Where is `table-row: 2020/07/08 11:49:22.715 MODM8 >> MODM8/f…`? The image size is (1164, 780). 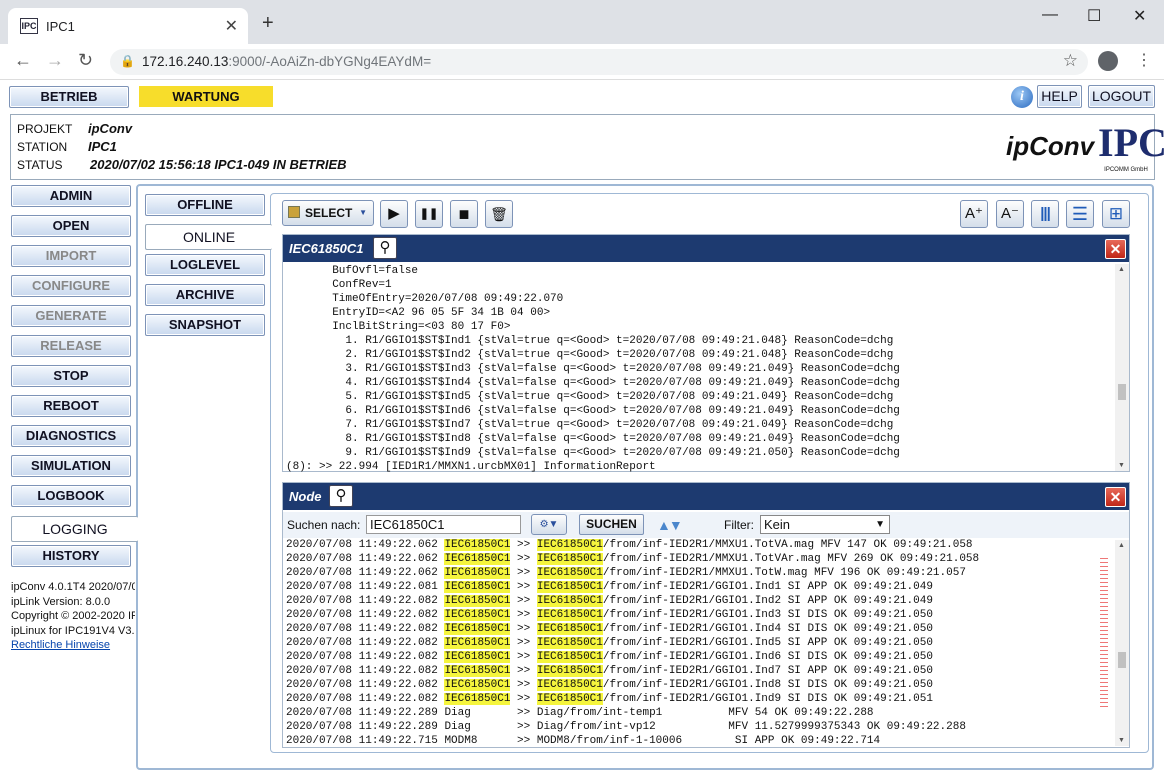 table-row: 2020/07/08 11:49:22.715 MODM8 >> MODM8/f… is located at coordinates (699, 741).